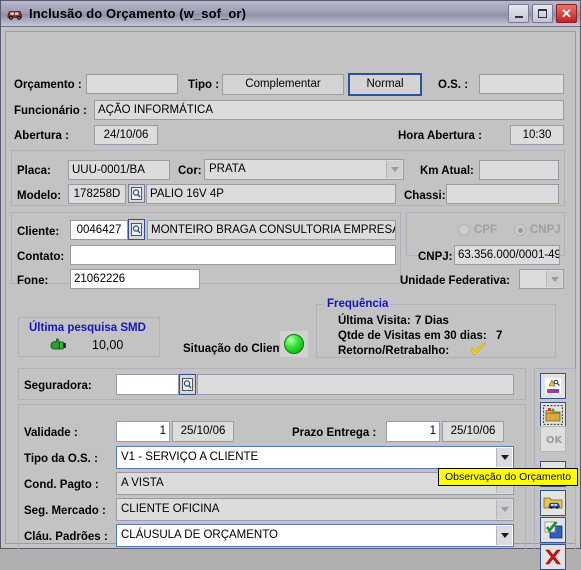  Describe the element at coordinates (61, 485) in the screenshot. I see `cond-pagto-label: Cond. Pagto :` at that location.